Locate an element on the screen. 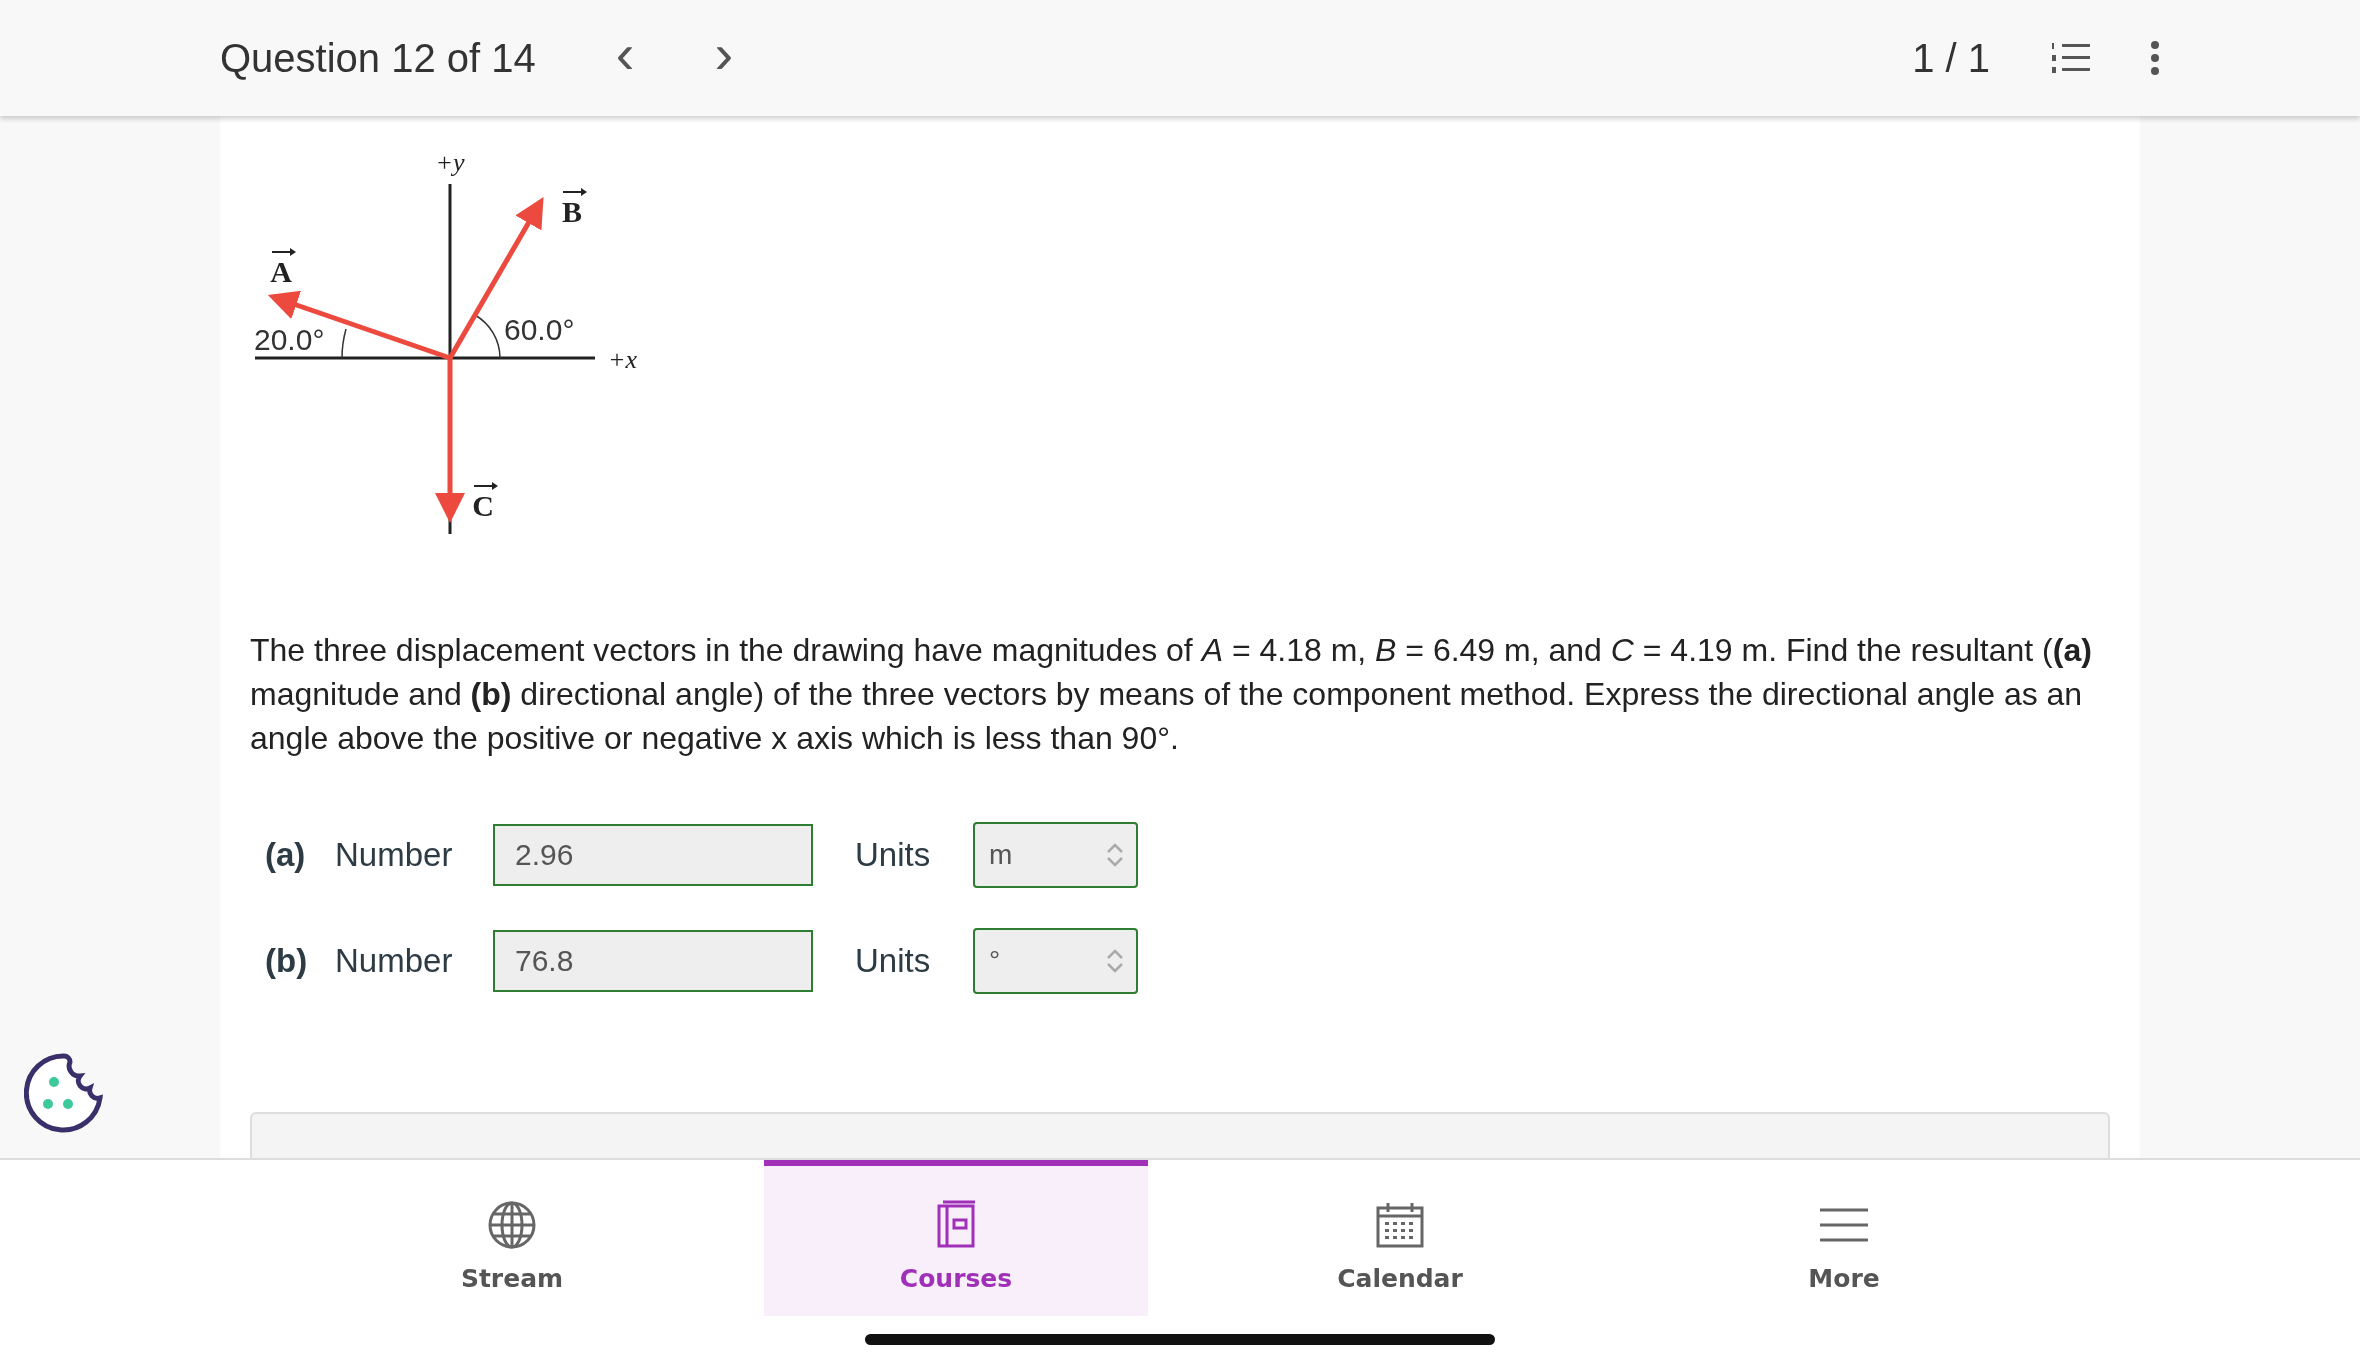  more-options-icon is located at coordinates (2155, 58).